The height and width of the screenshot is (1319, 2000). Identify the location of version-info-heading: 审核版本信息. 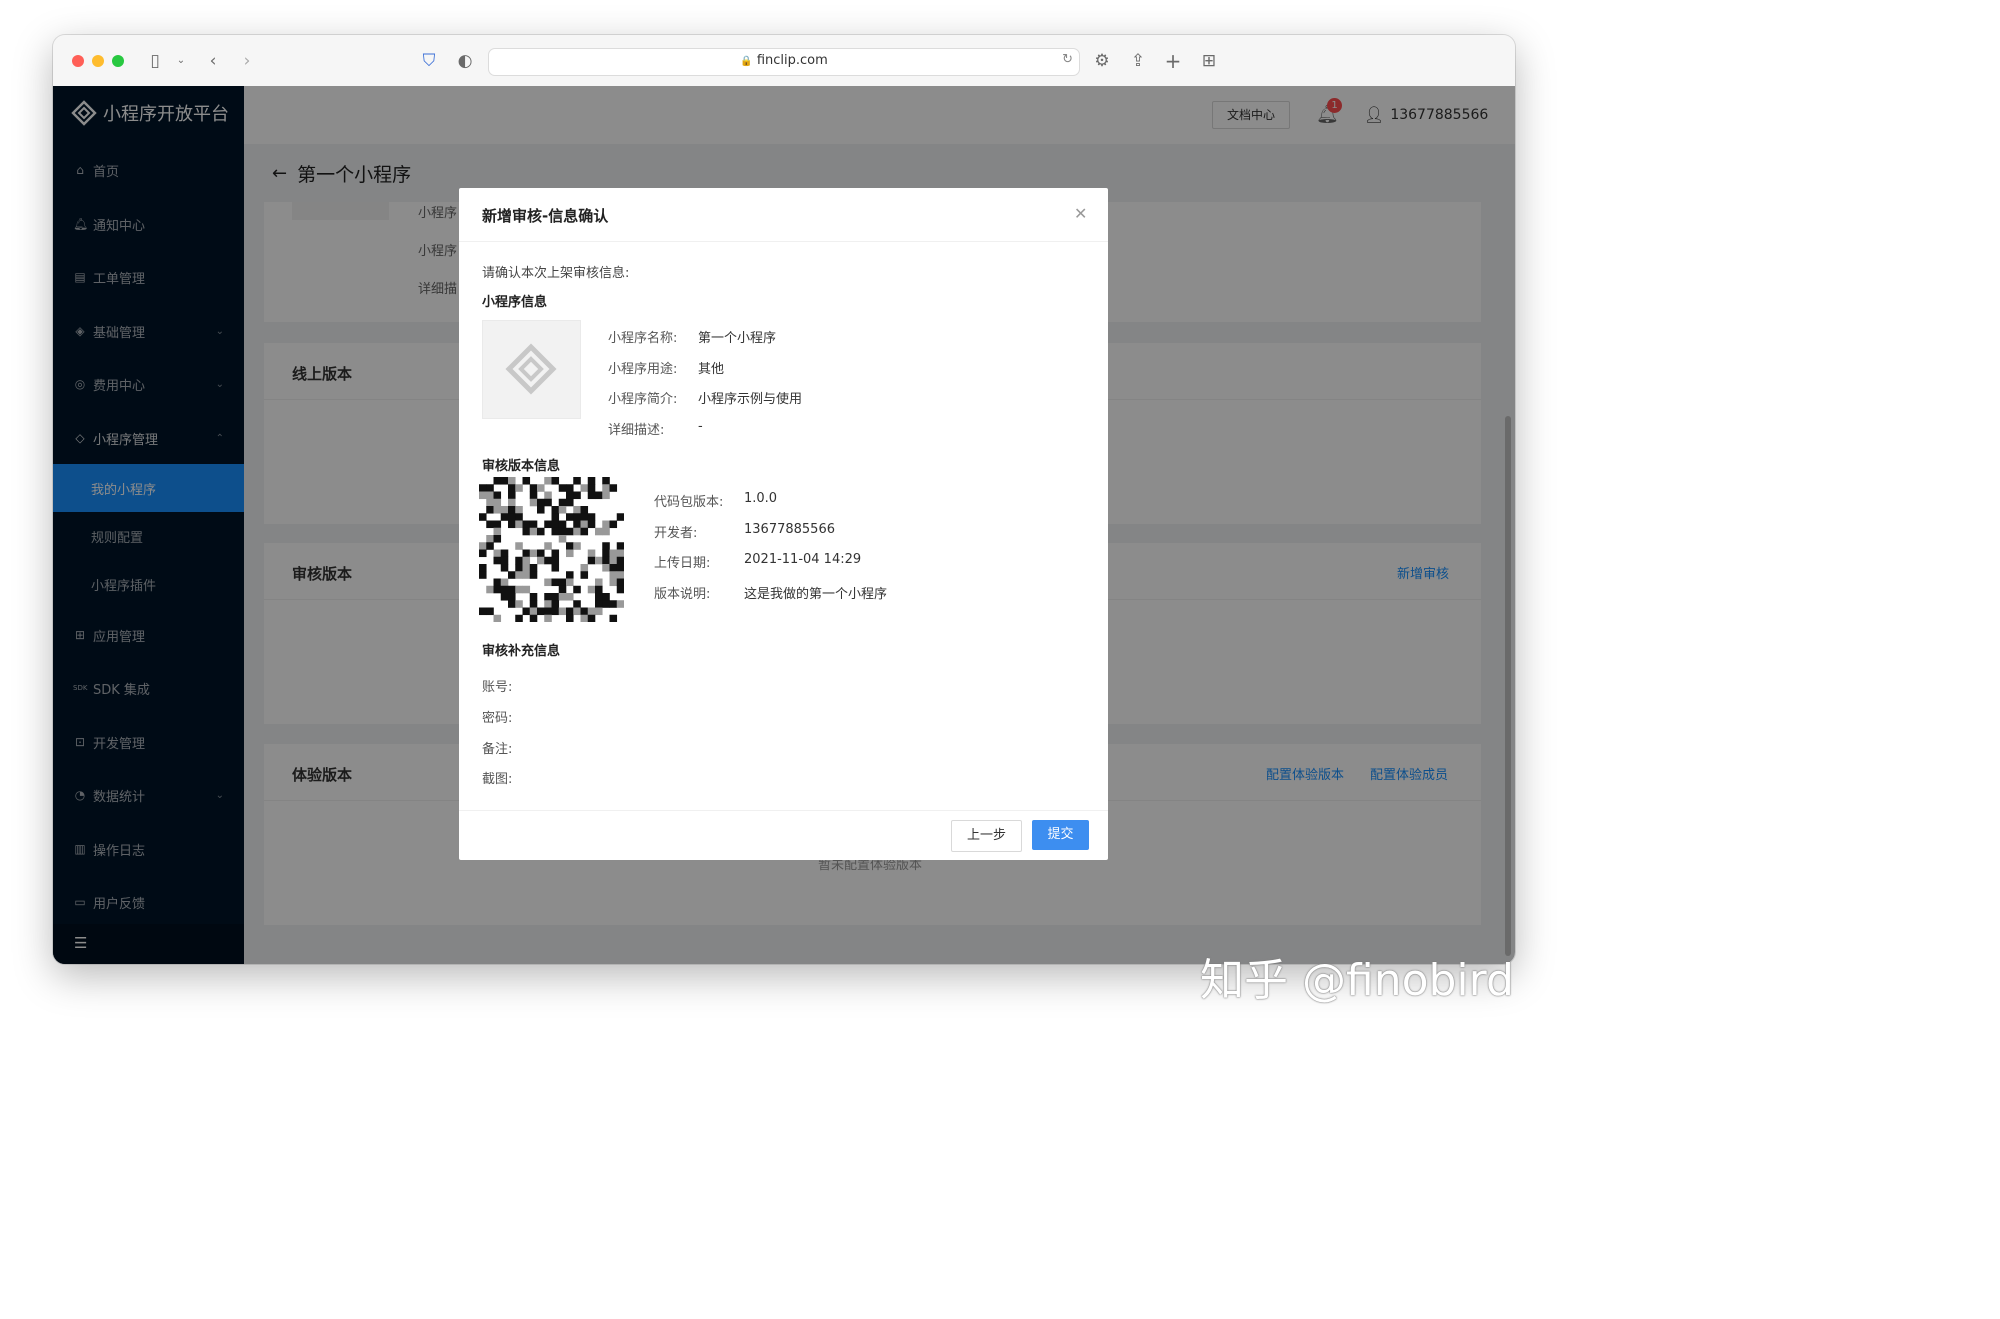
(521, 466).